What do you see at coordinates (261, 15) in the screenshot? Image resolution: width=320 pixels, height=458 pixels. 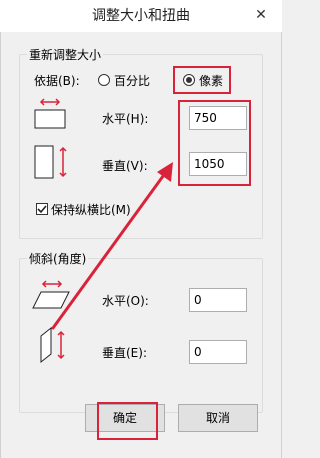 I see `close-icon: ✕` at bounding box center [261, 15].